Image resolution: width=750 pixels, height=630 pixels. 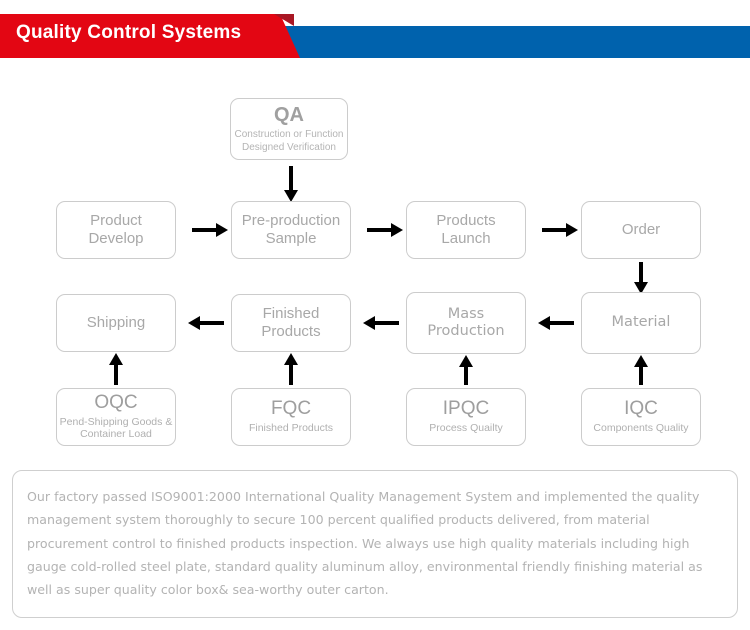 I want to click on qc-desc-line2: Container Load, so click(x=116, y=434).